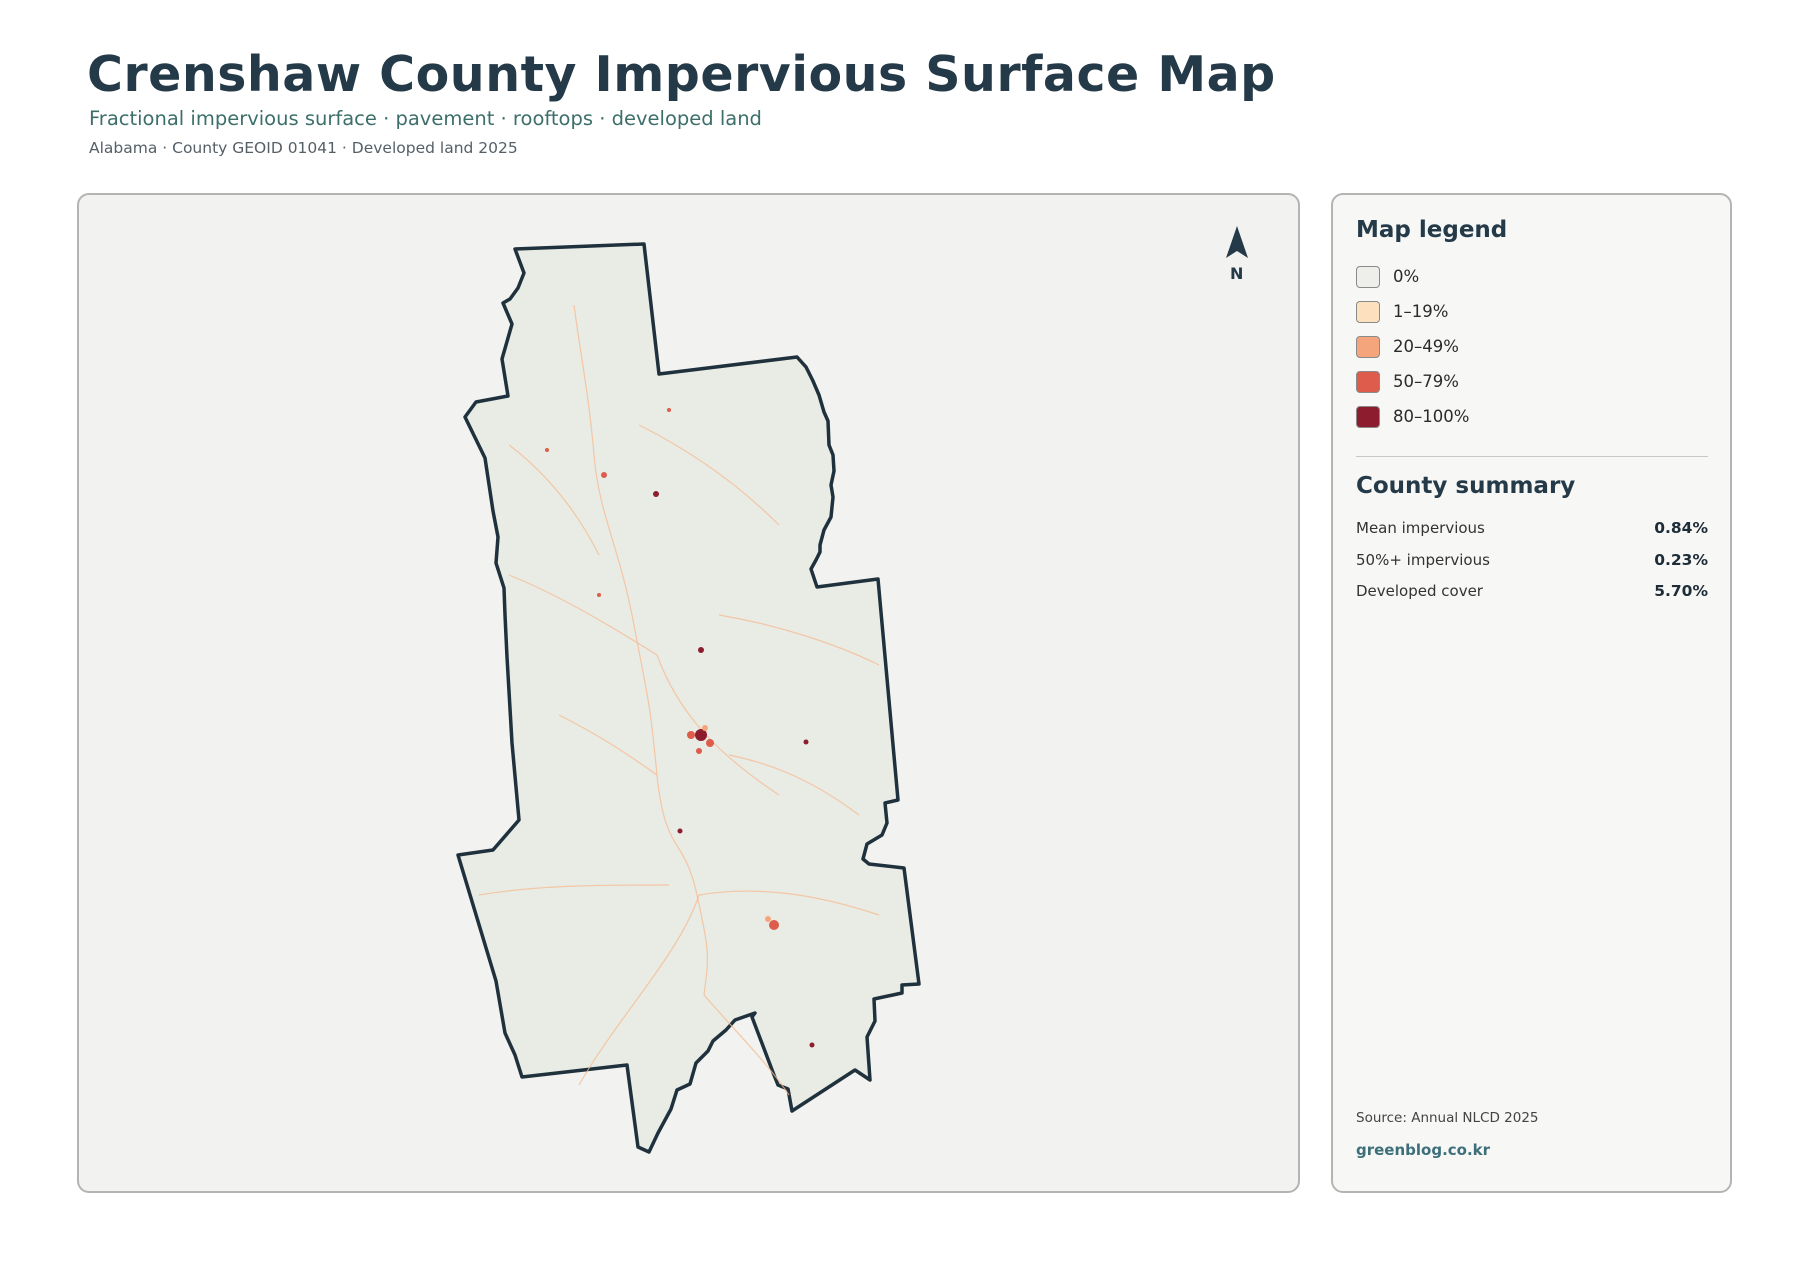 Image resolution: width=1800 pixels, height=1273 pixels. Describe the element at coordinates (1447, 1118) in the screenshot. I see `source-note: Source: Annual NLCD 2025` at that location.